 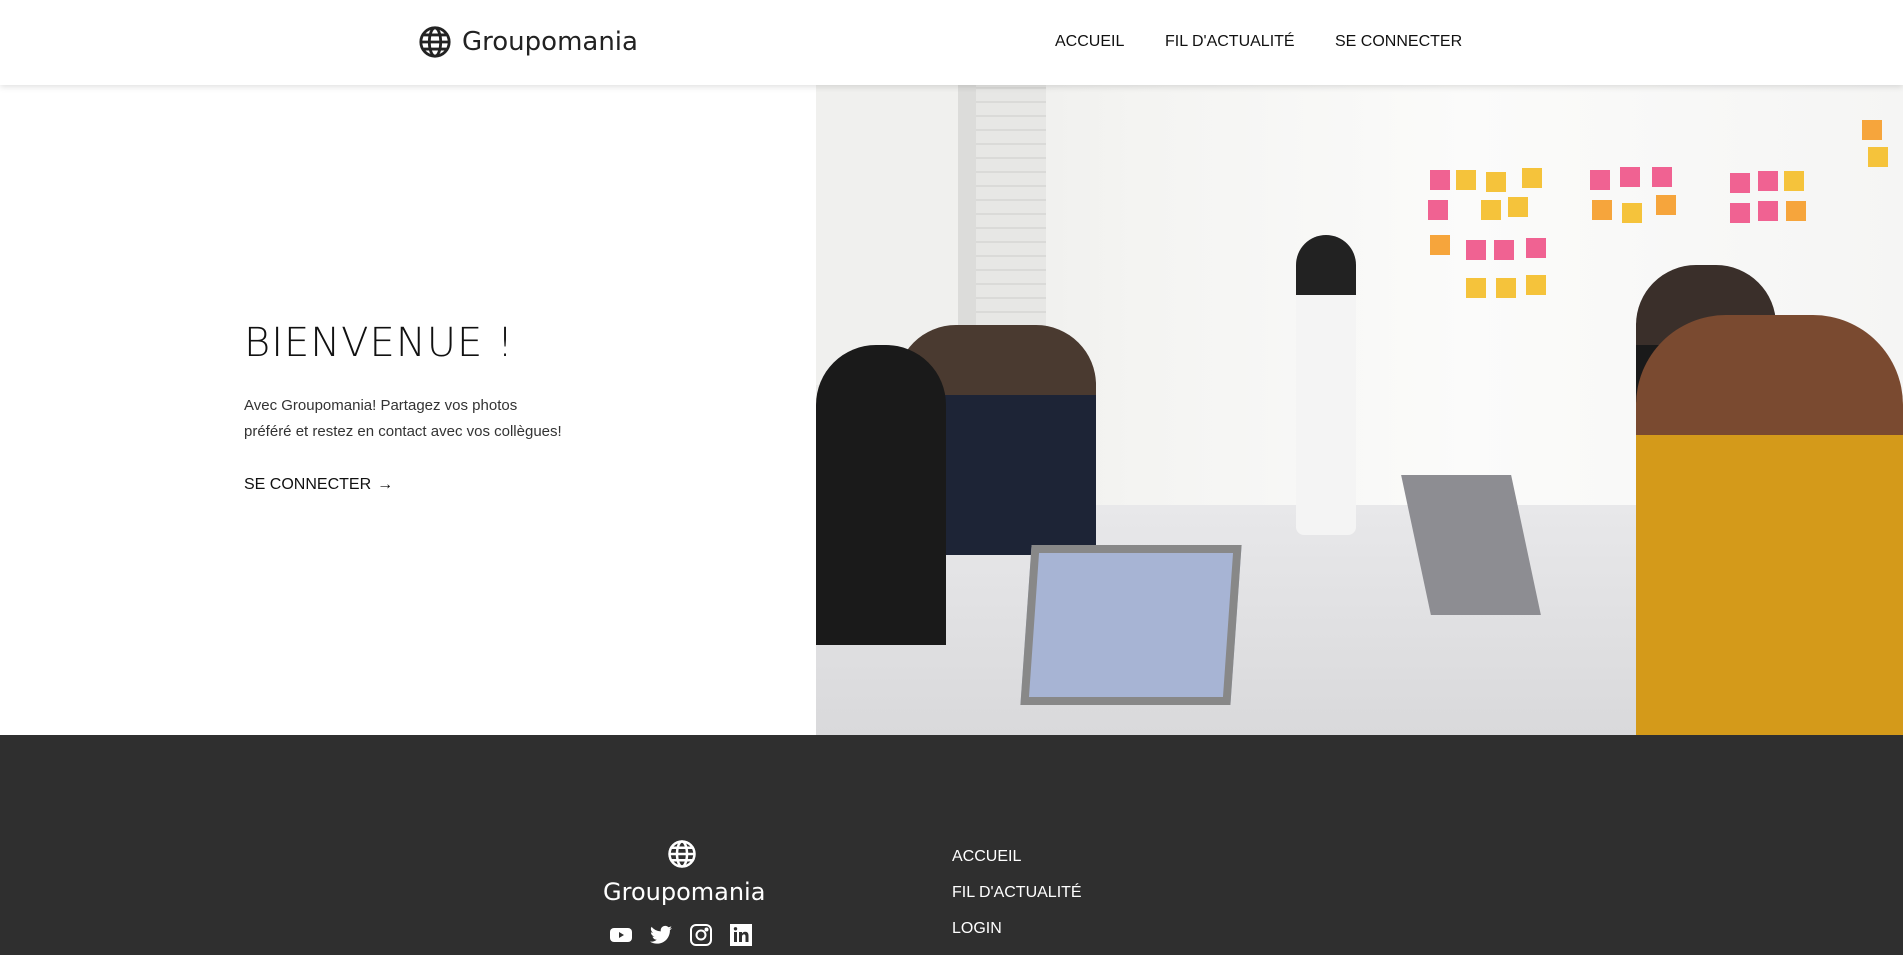 I want to click on youtube-icon, so click(x=621, y=935).